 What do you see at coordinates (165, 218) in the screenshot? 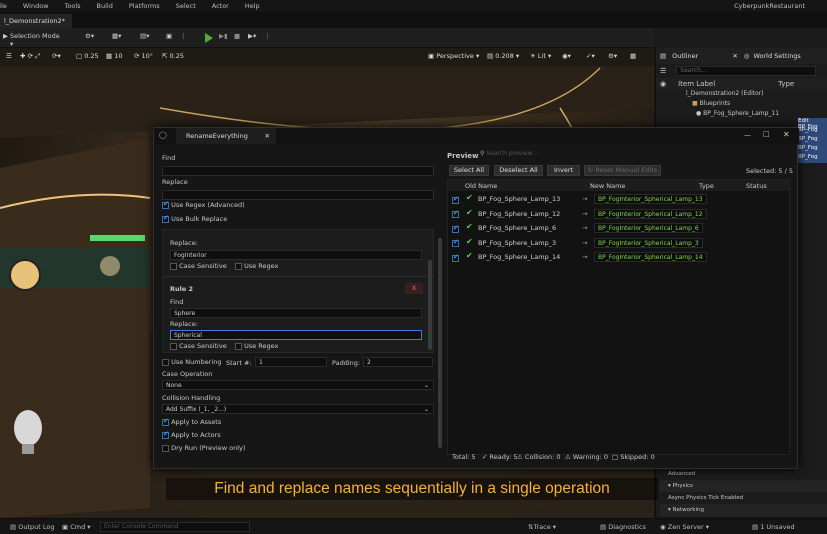
I see `use-bulk-checkbox` at bounding box center [165, 218].